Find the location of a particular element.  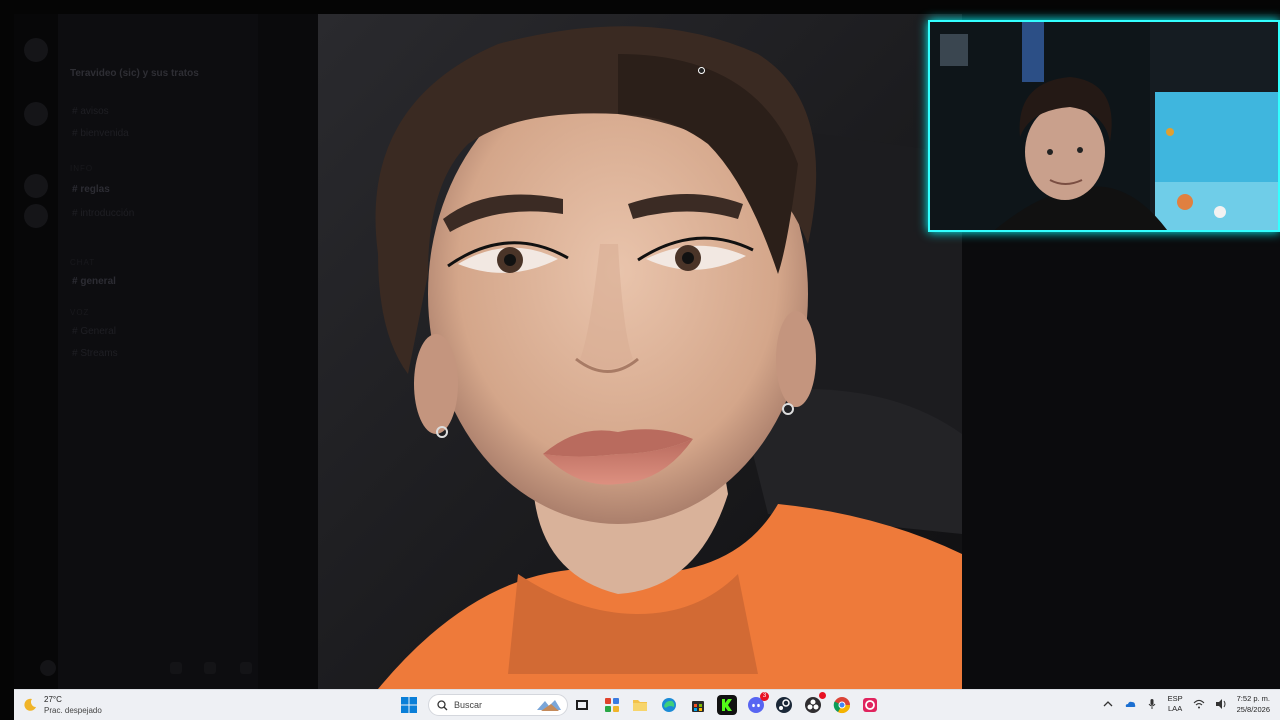

taskbar-search: Buscar is located at coordinates (498, 705).